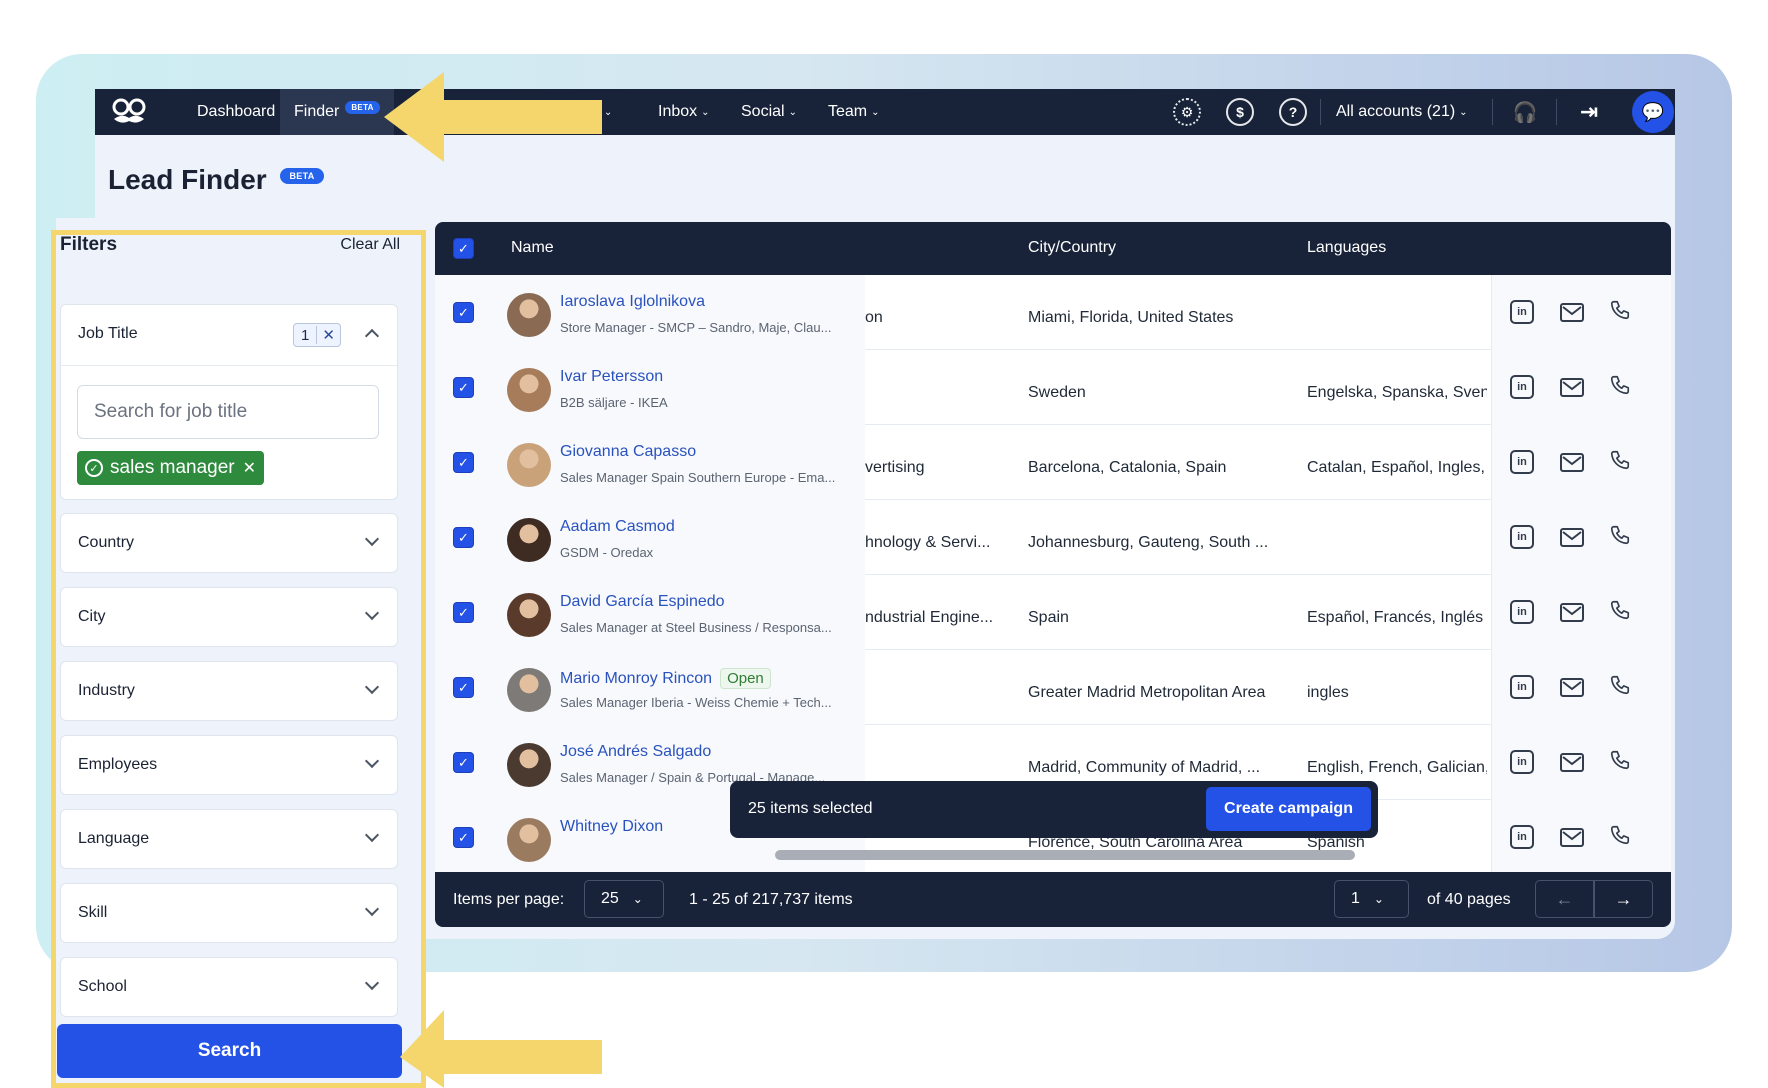  Describe the element at coordinates (611, 377) in the screenshot. I see `lead-name-link: Ivar Petersson` at that location.